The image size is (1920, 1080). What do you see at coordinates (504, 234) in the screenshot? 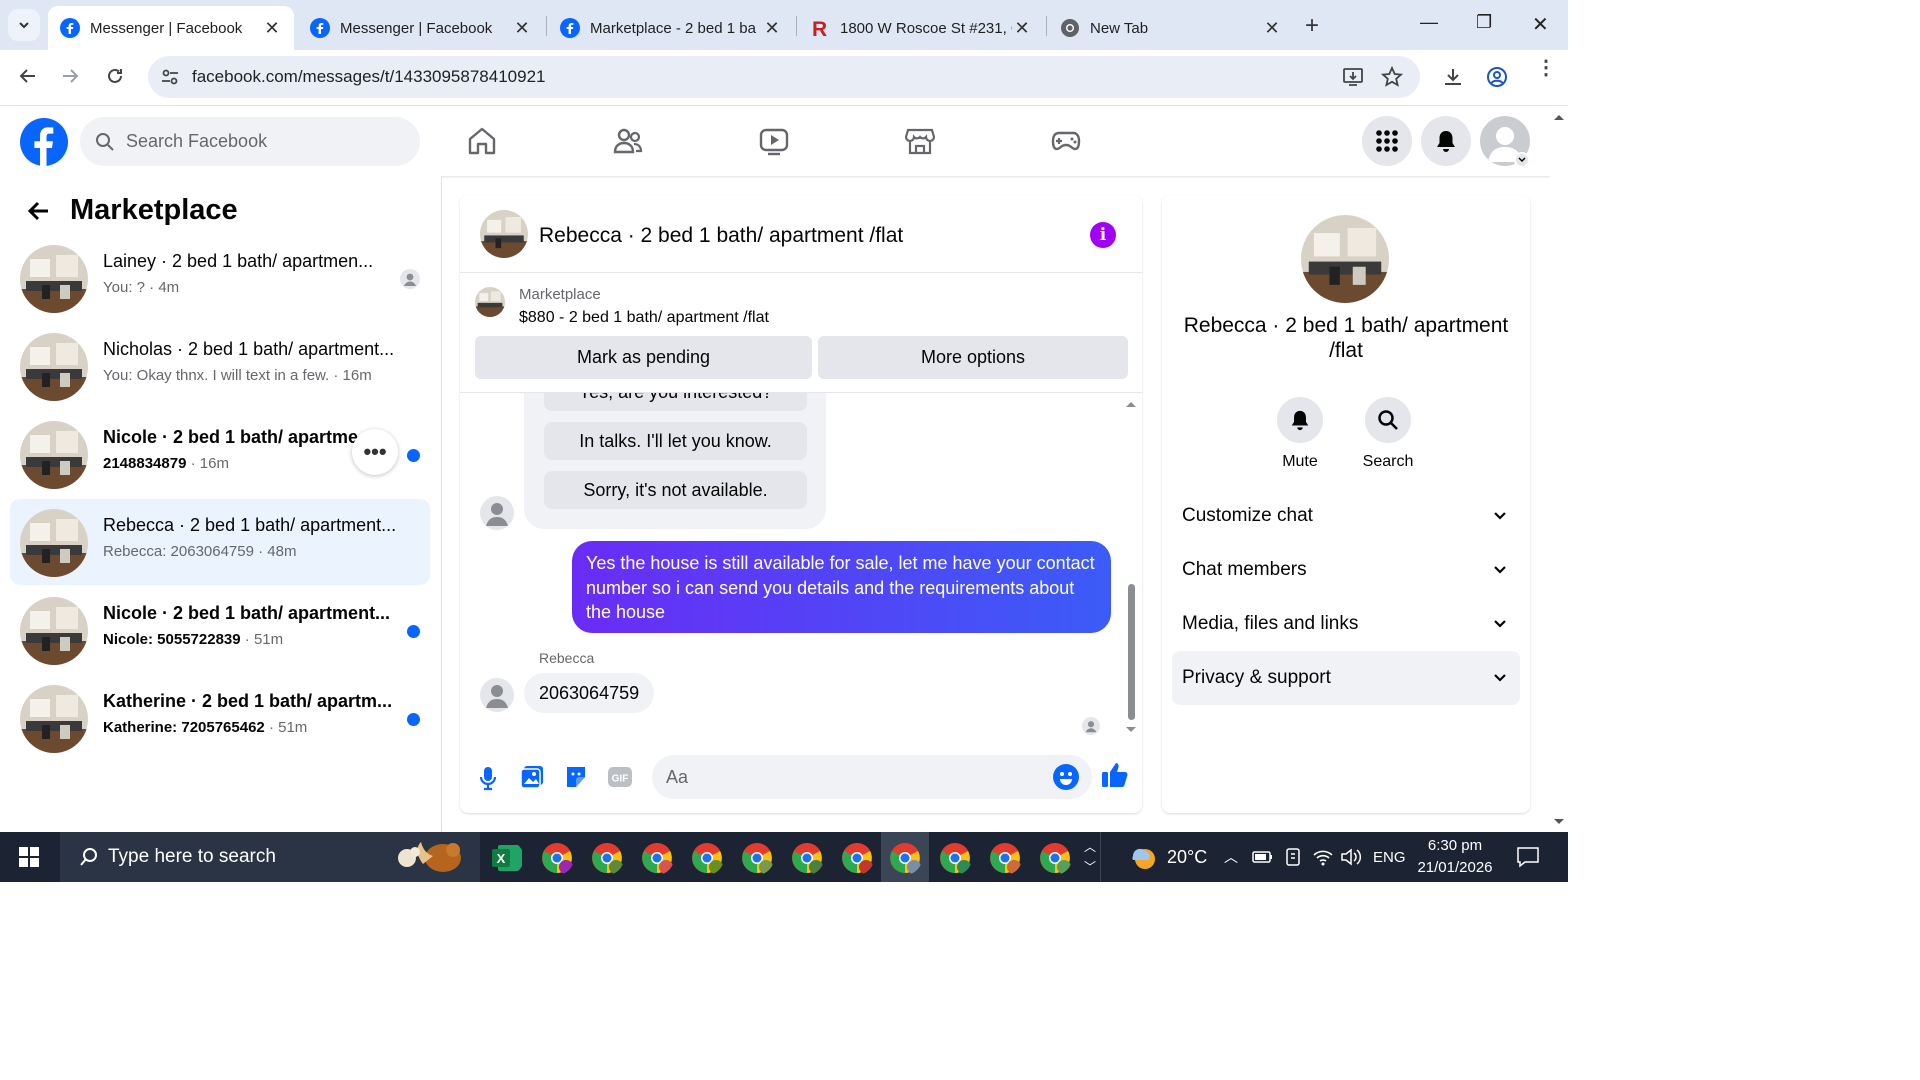
I see `chat-avatar` at bounding box center [504, 234].